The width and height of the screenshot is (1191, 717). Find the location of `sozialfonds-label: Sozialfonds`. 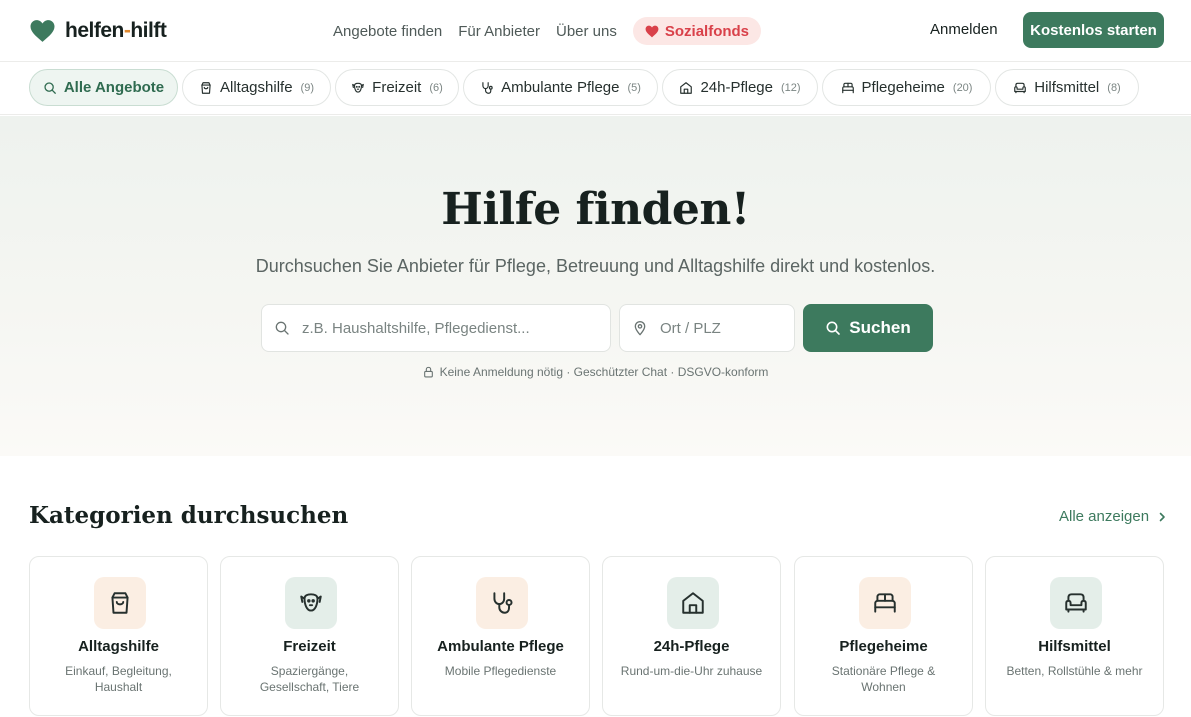

sozialfonds-label: Sozialfonds is located at coordinates (707, 31).